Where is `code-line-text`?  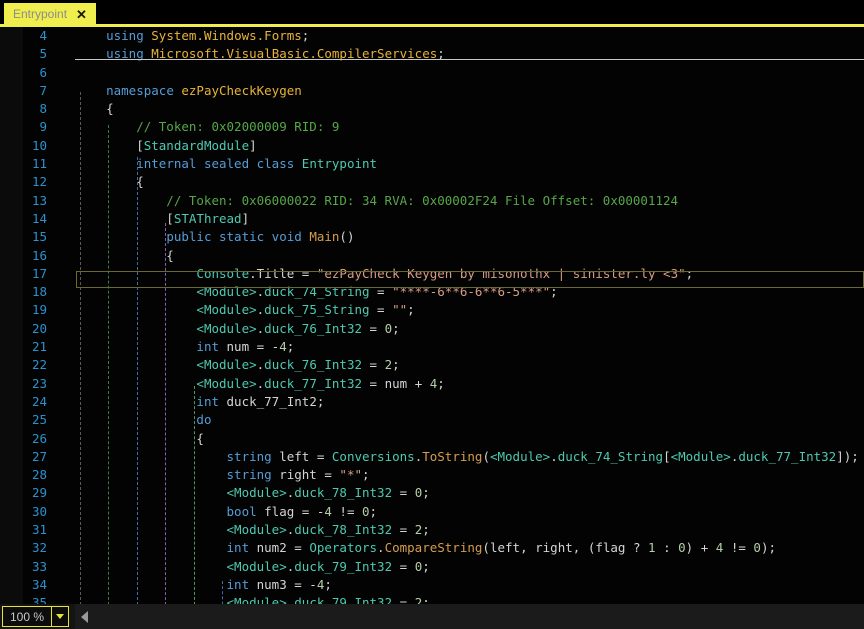
code-line-text is located at coordinates (455, 73).